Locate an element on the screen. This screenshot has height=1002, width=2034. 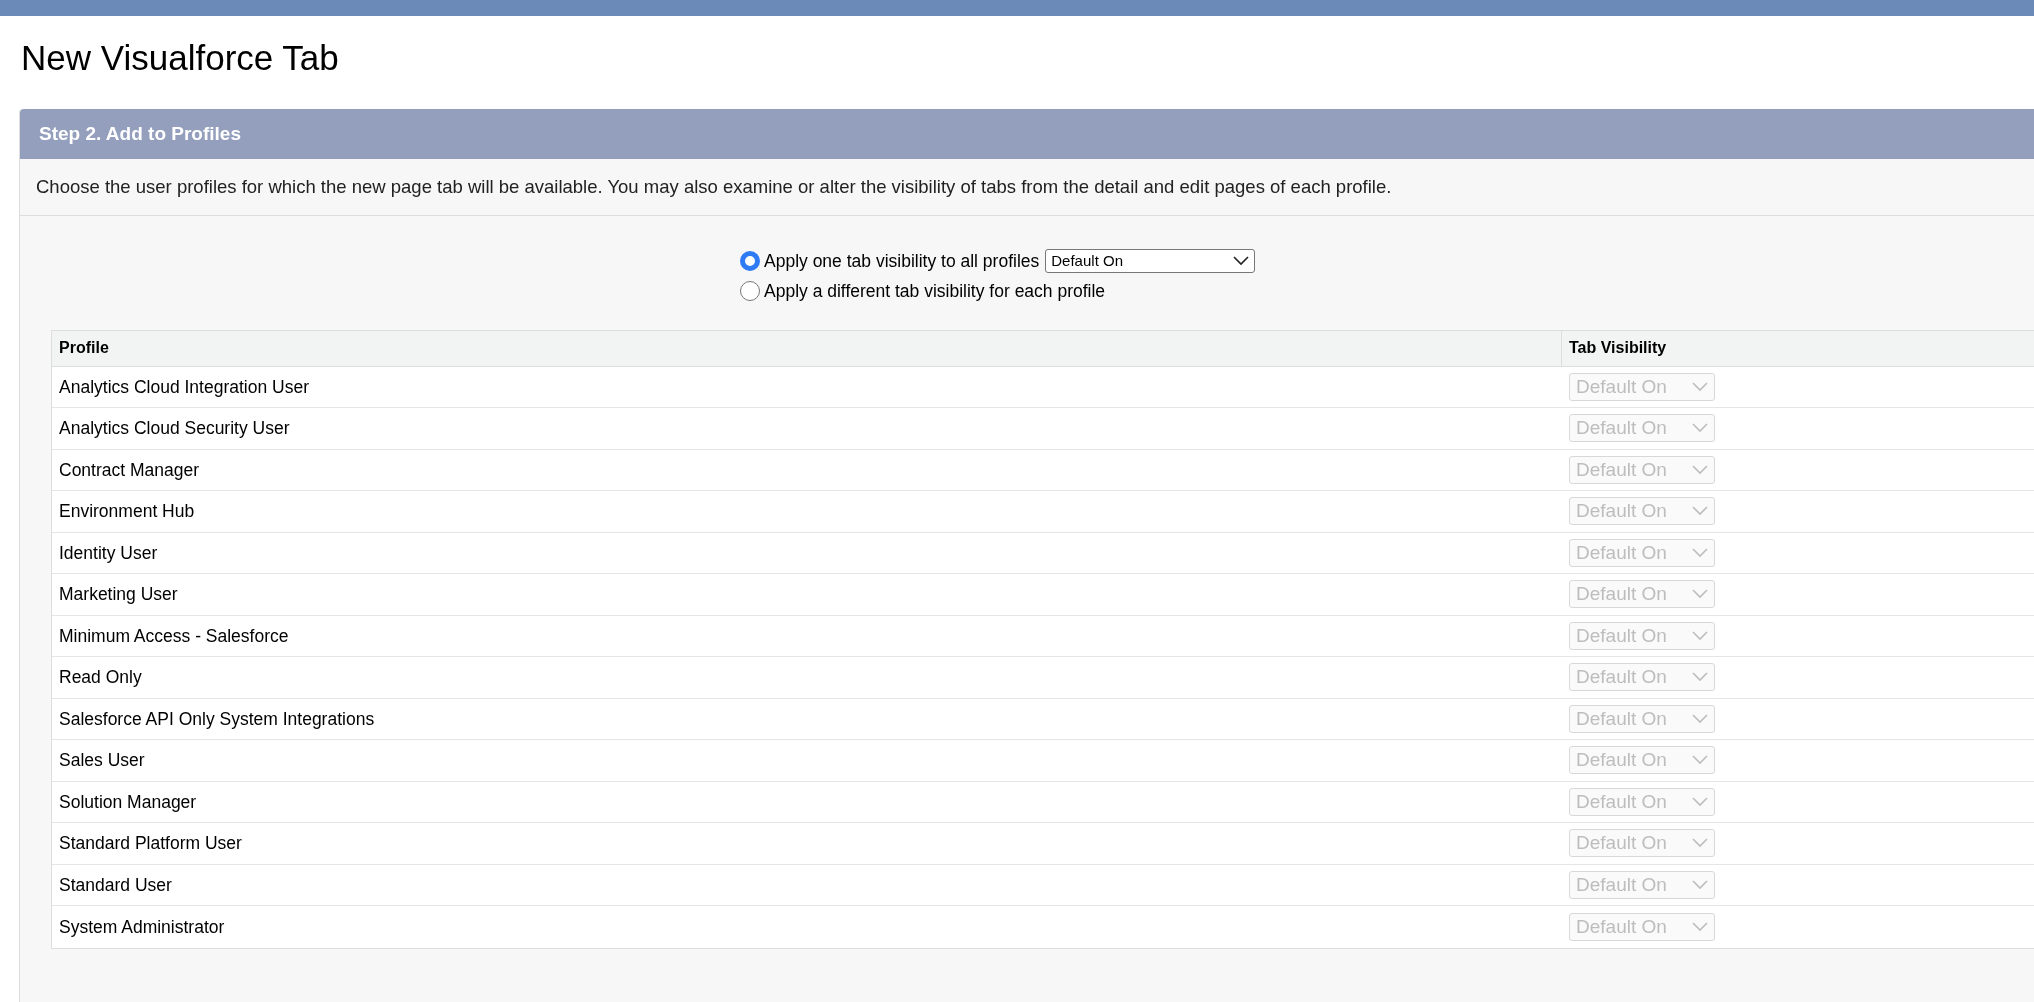
table-cell-text: Standard User is located at coordinates (115, 885).